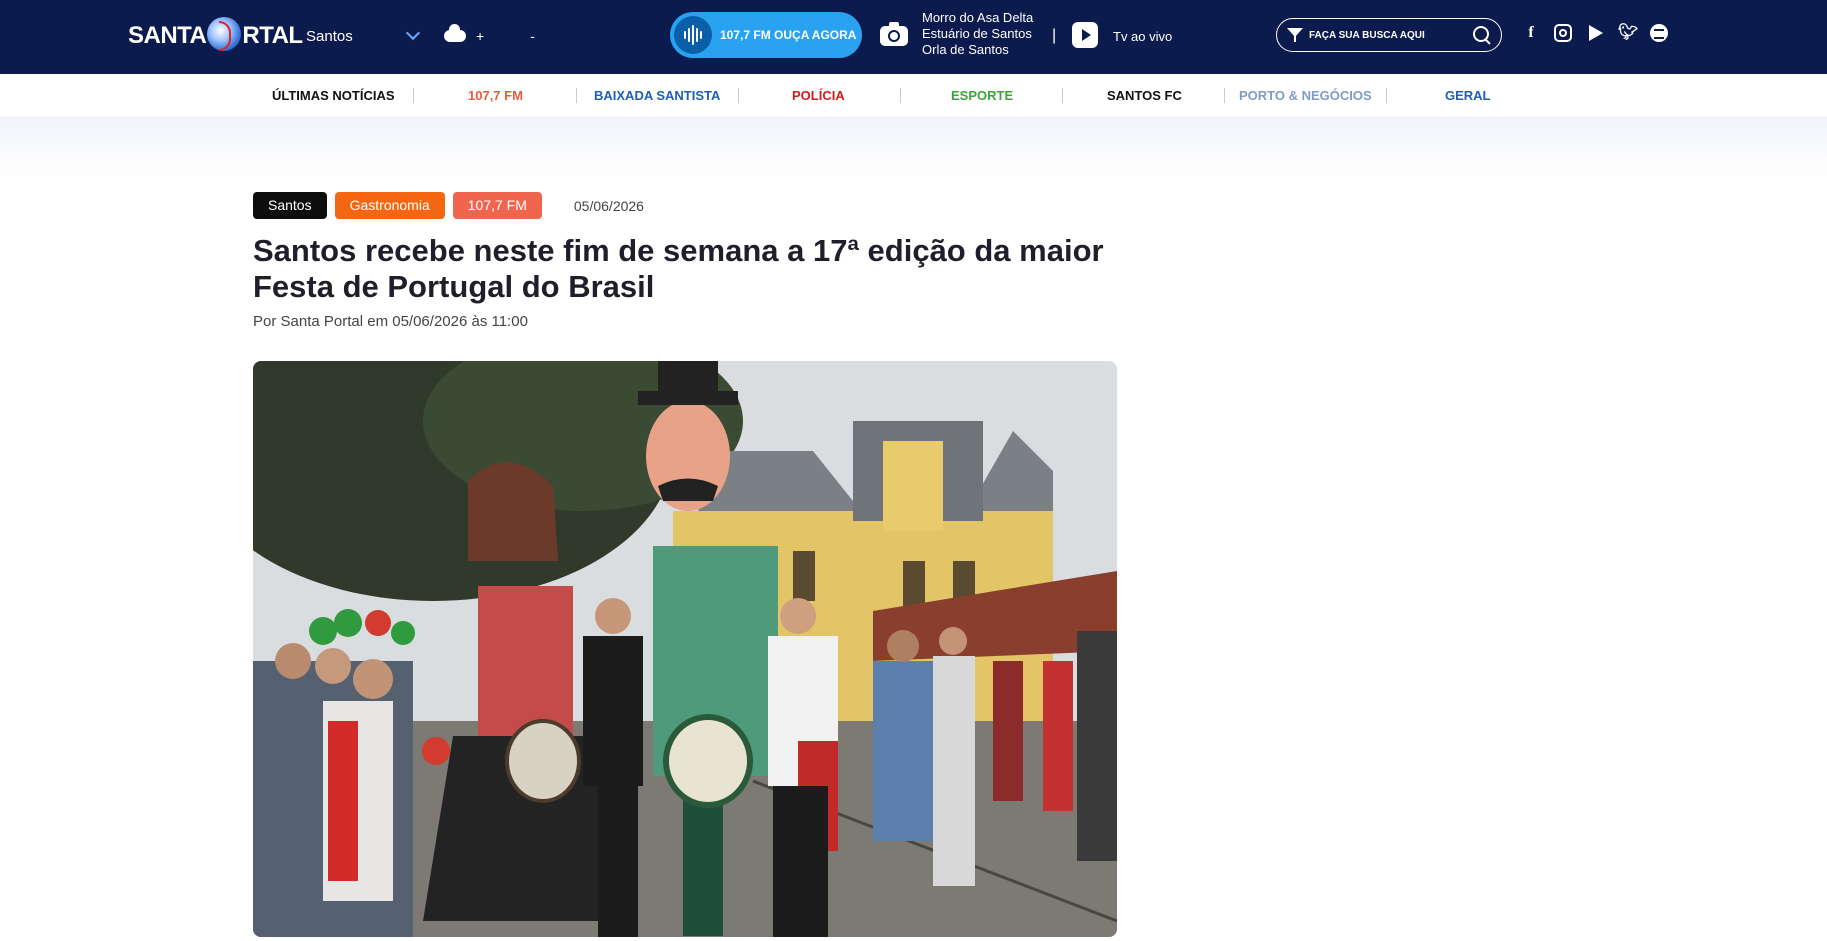  I want to click on nav-item-ultimas-noticias: ÚLTIMAS NOTÍCIAS, so click(333, 95).